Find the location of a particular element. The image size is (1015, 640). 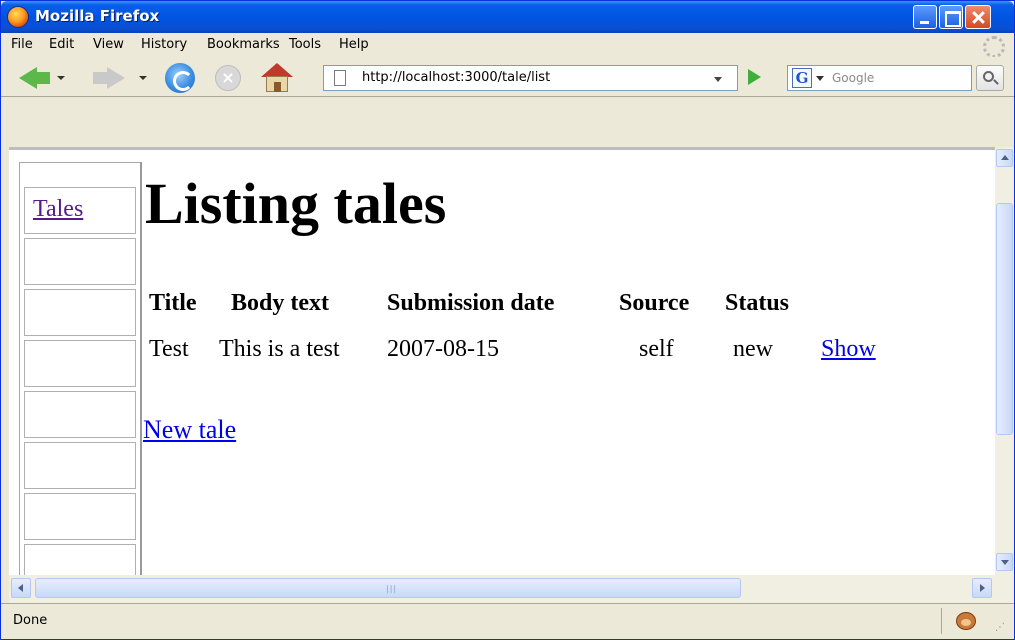

scroll-left-button is located at coordinates (21, 588).